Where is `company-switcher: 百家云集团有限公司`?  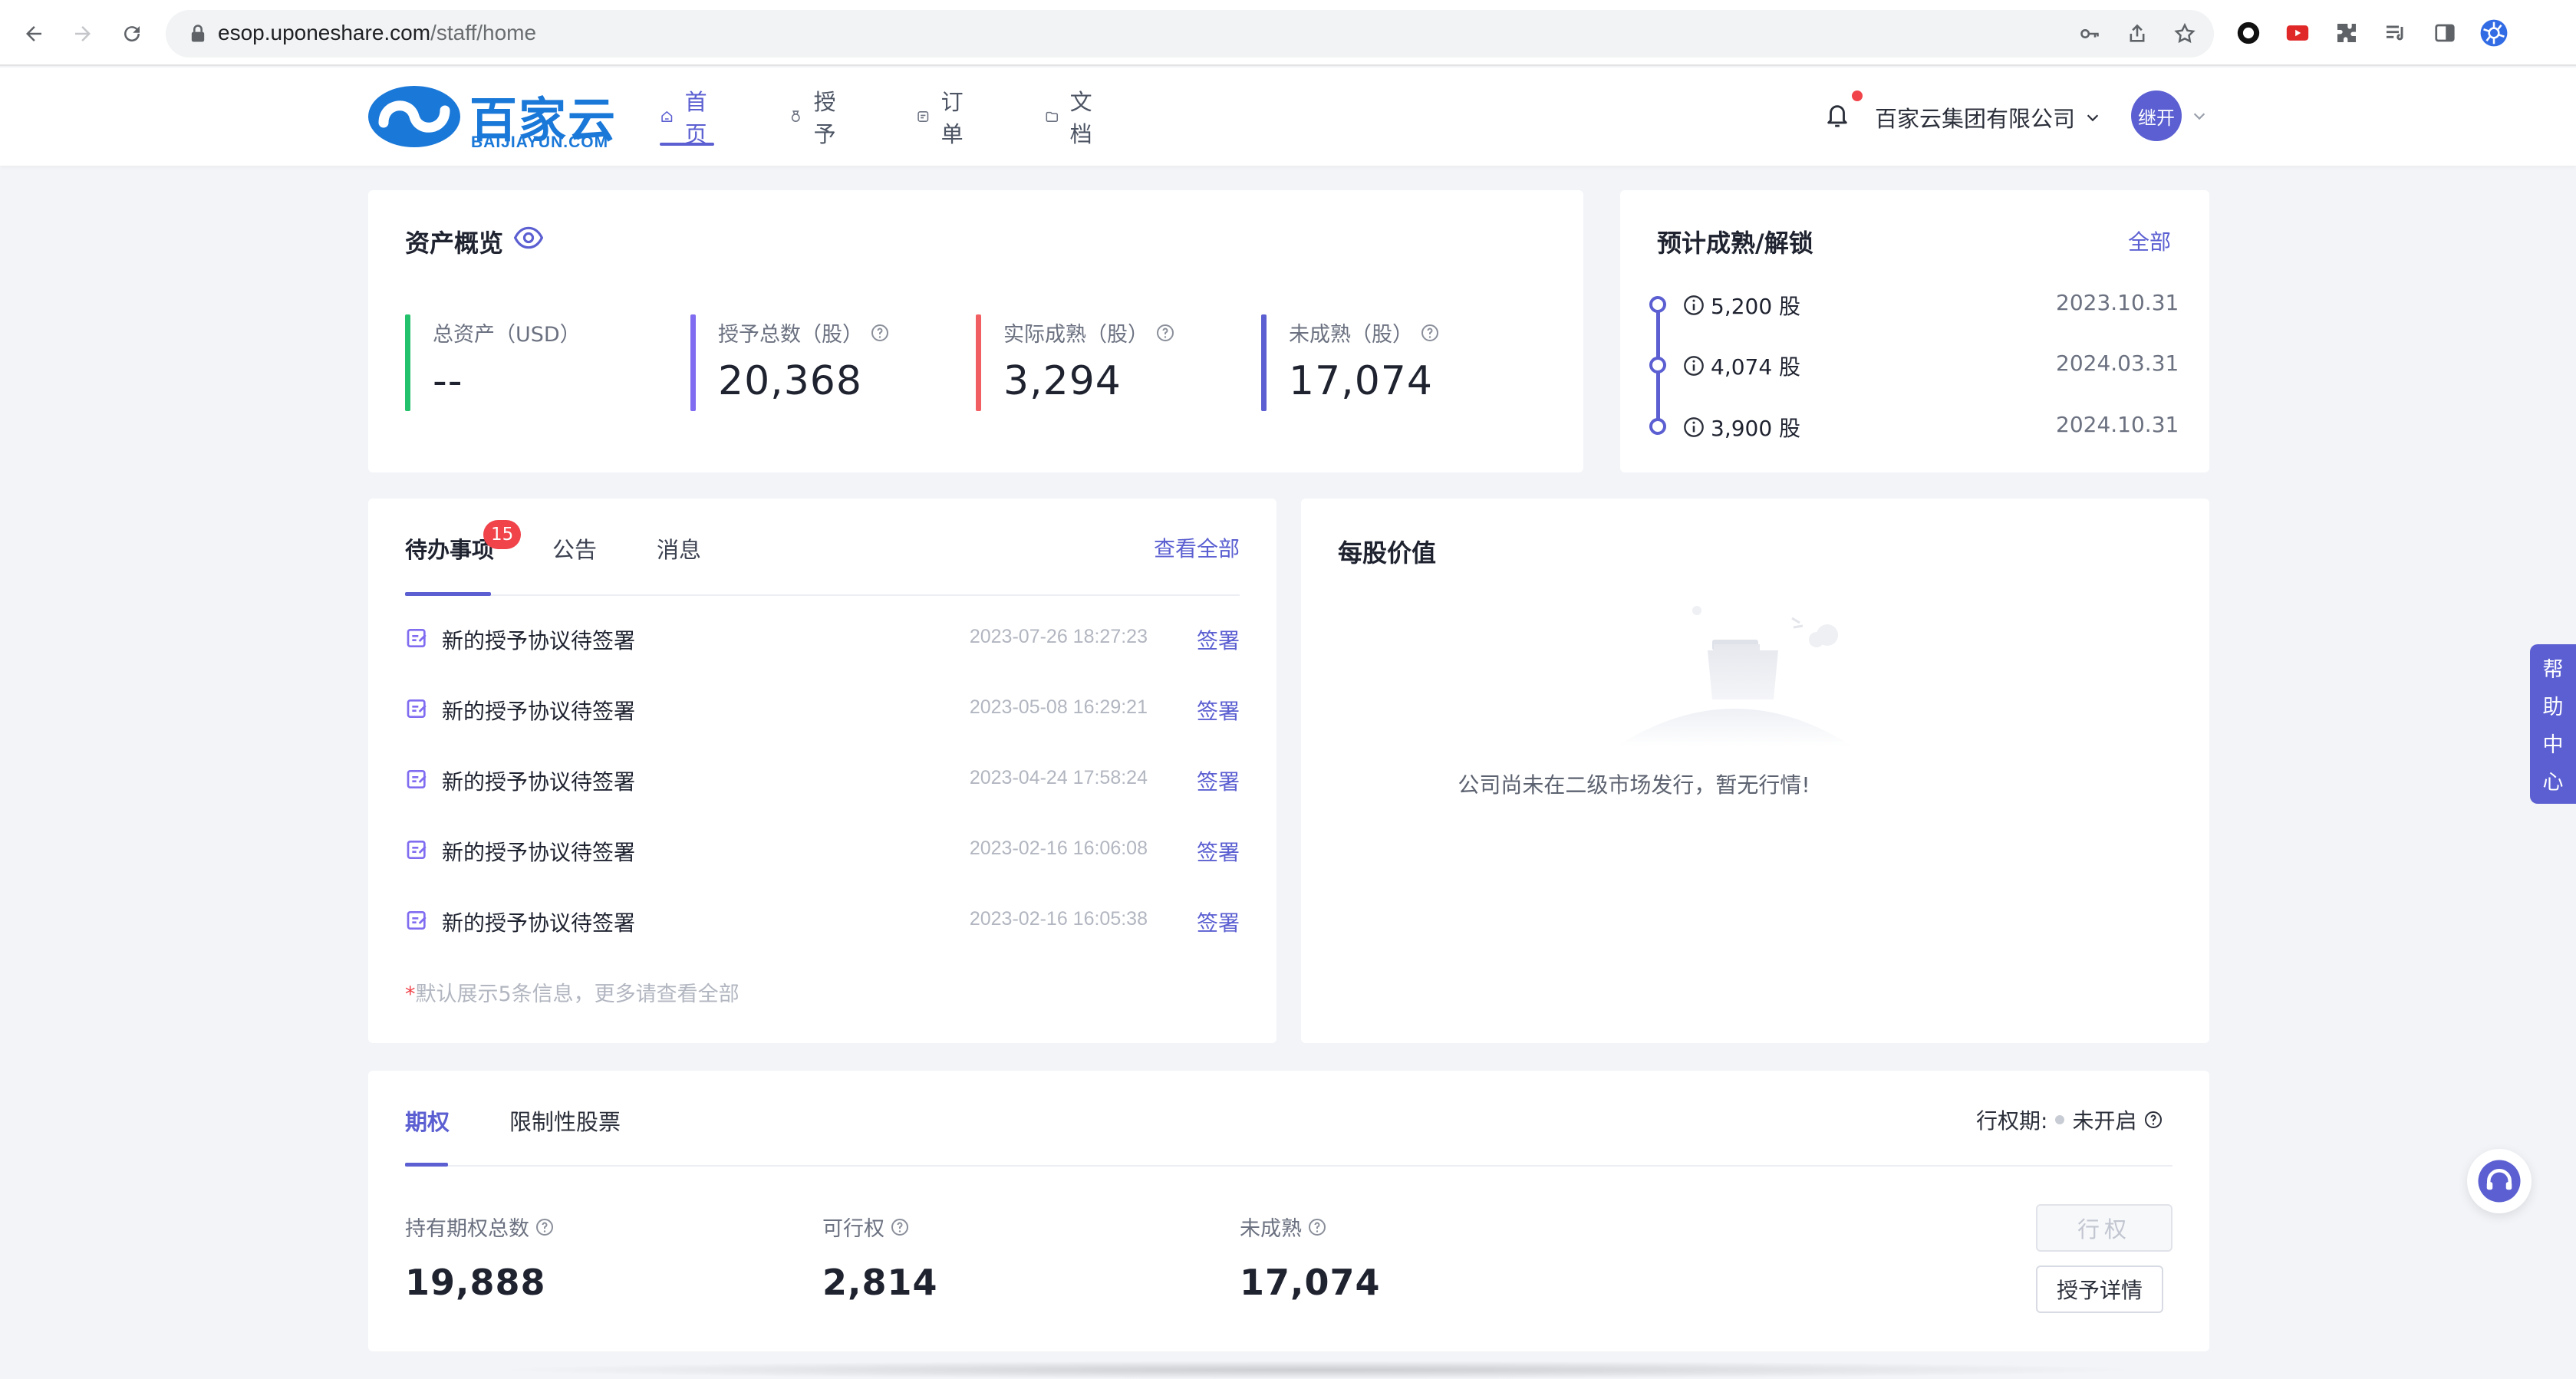 company-switcher: 百家云集团有限公司 is located at coordinates (1988, 117).